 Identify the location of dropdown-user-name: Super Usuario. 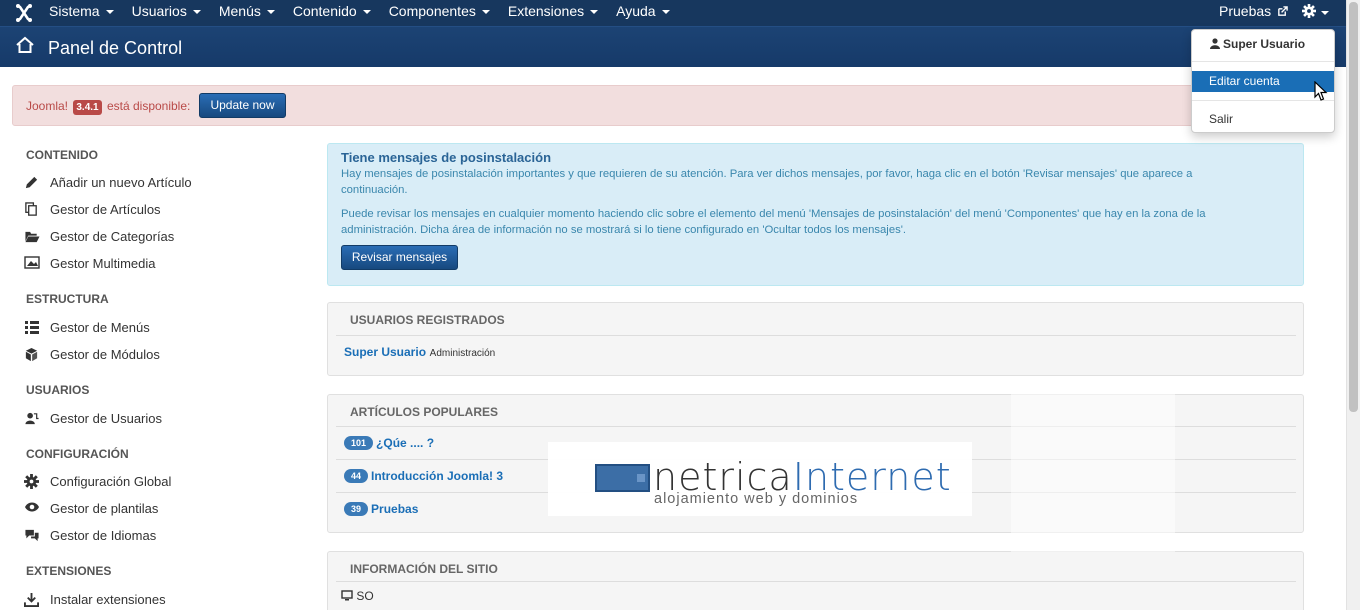
(1264, 44).